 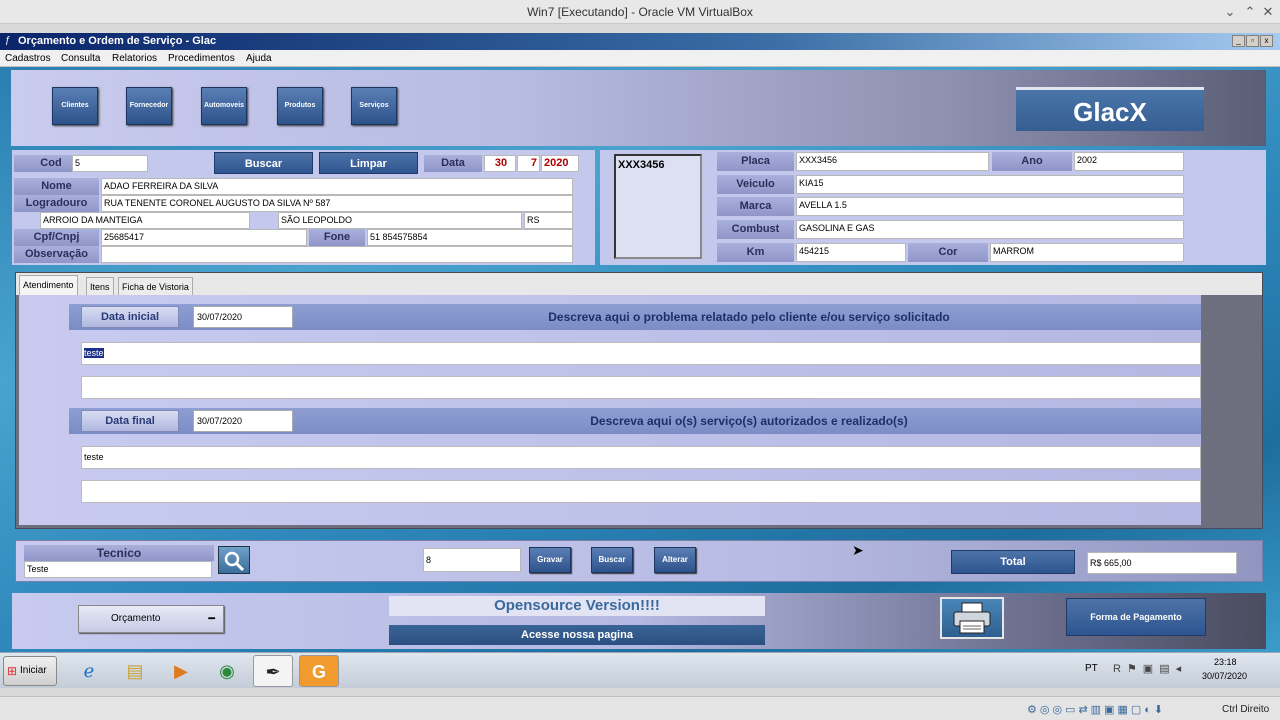 I want to click on tecnico-label: Tecnico, so click(x=119, y=553).